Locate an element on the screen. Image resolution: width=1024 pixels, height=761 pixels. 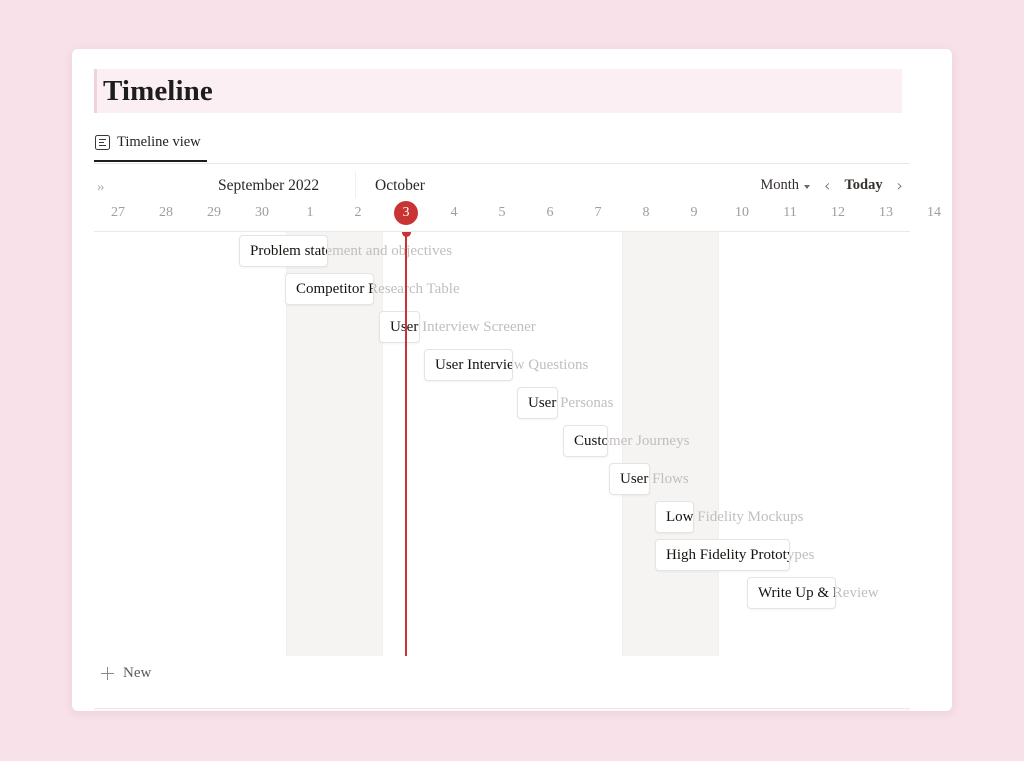
day-header-cell: 27 is located at coordinates (118, 213).